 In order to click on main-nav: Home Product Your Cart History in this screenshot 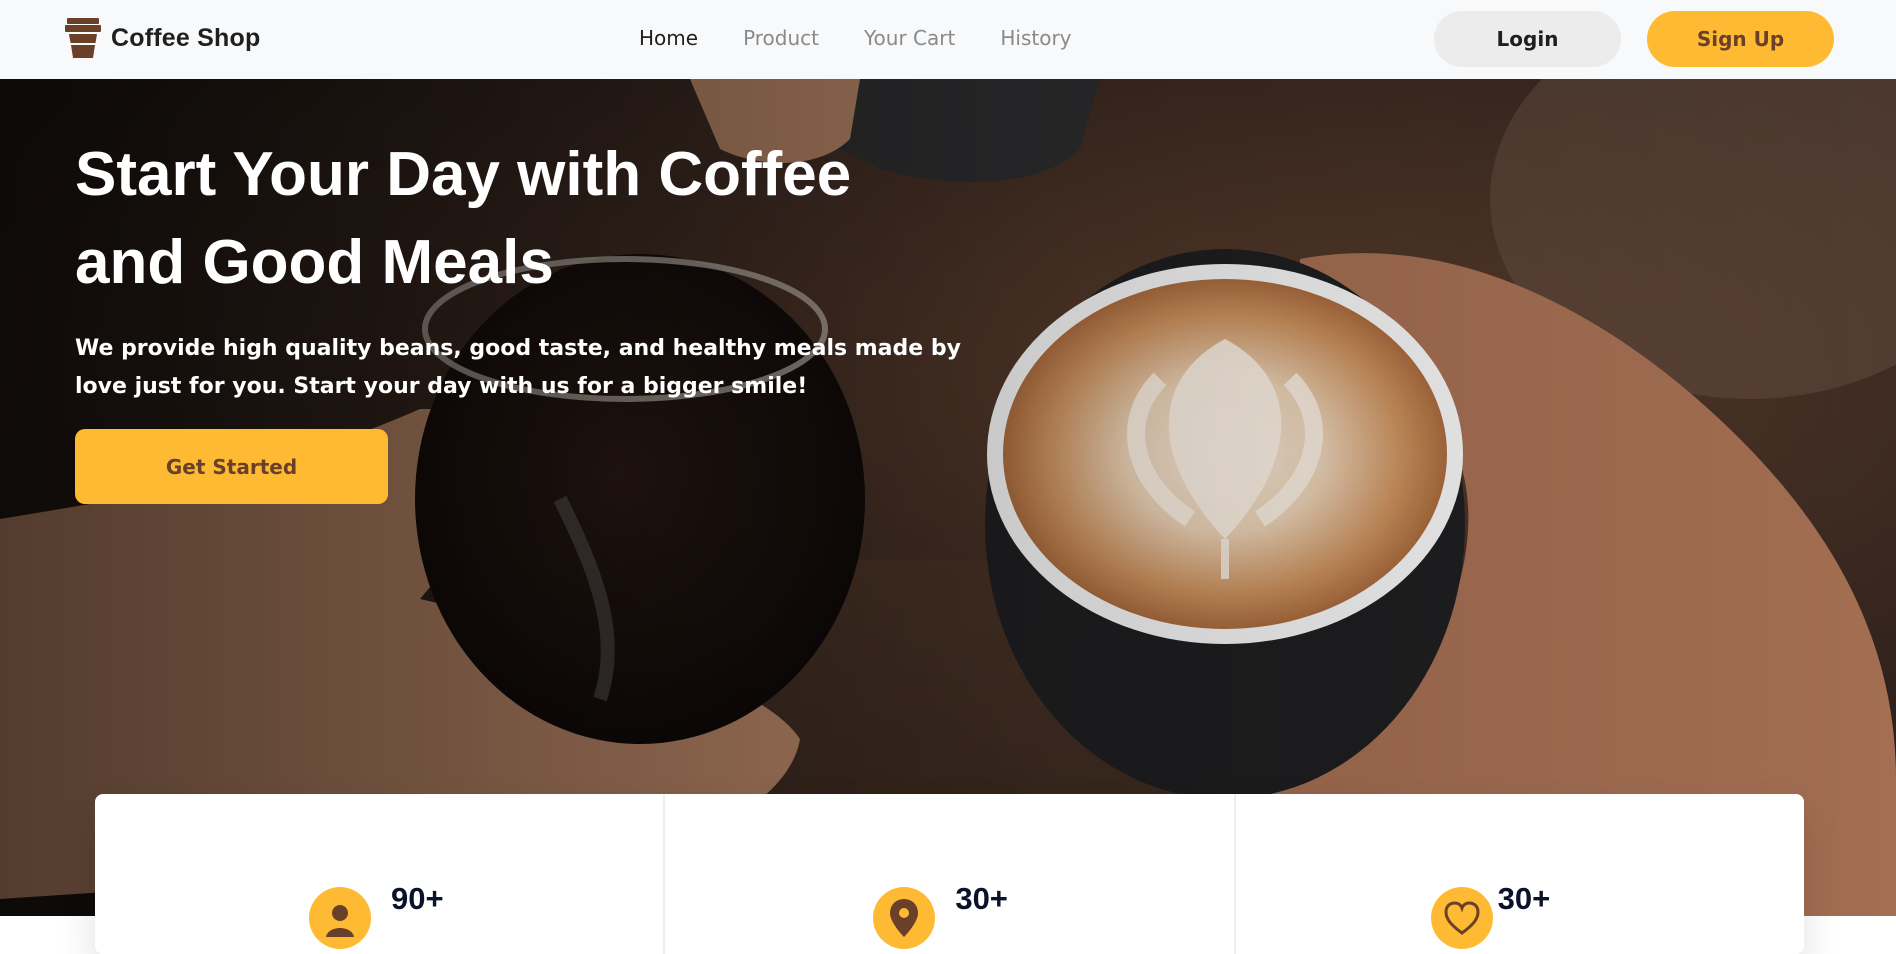, I will do `click(878, 38)`.